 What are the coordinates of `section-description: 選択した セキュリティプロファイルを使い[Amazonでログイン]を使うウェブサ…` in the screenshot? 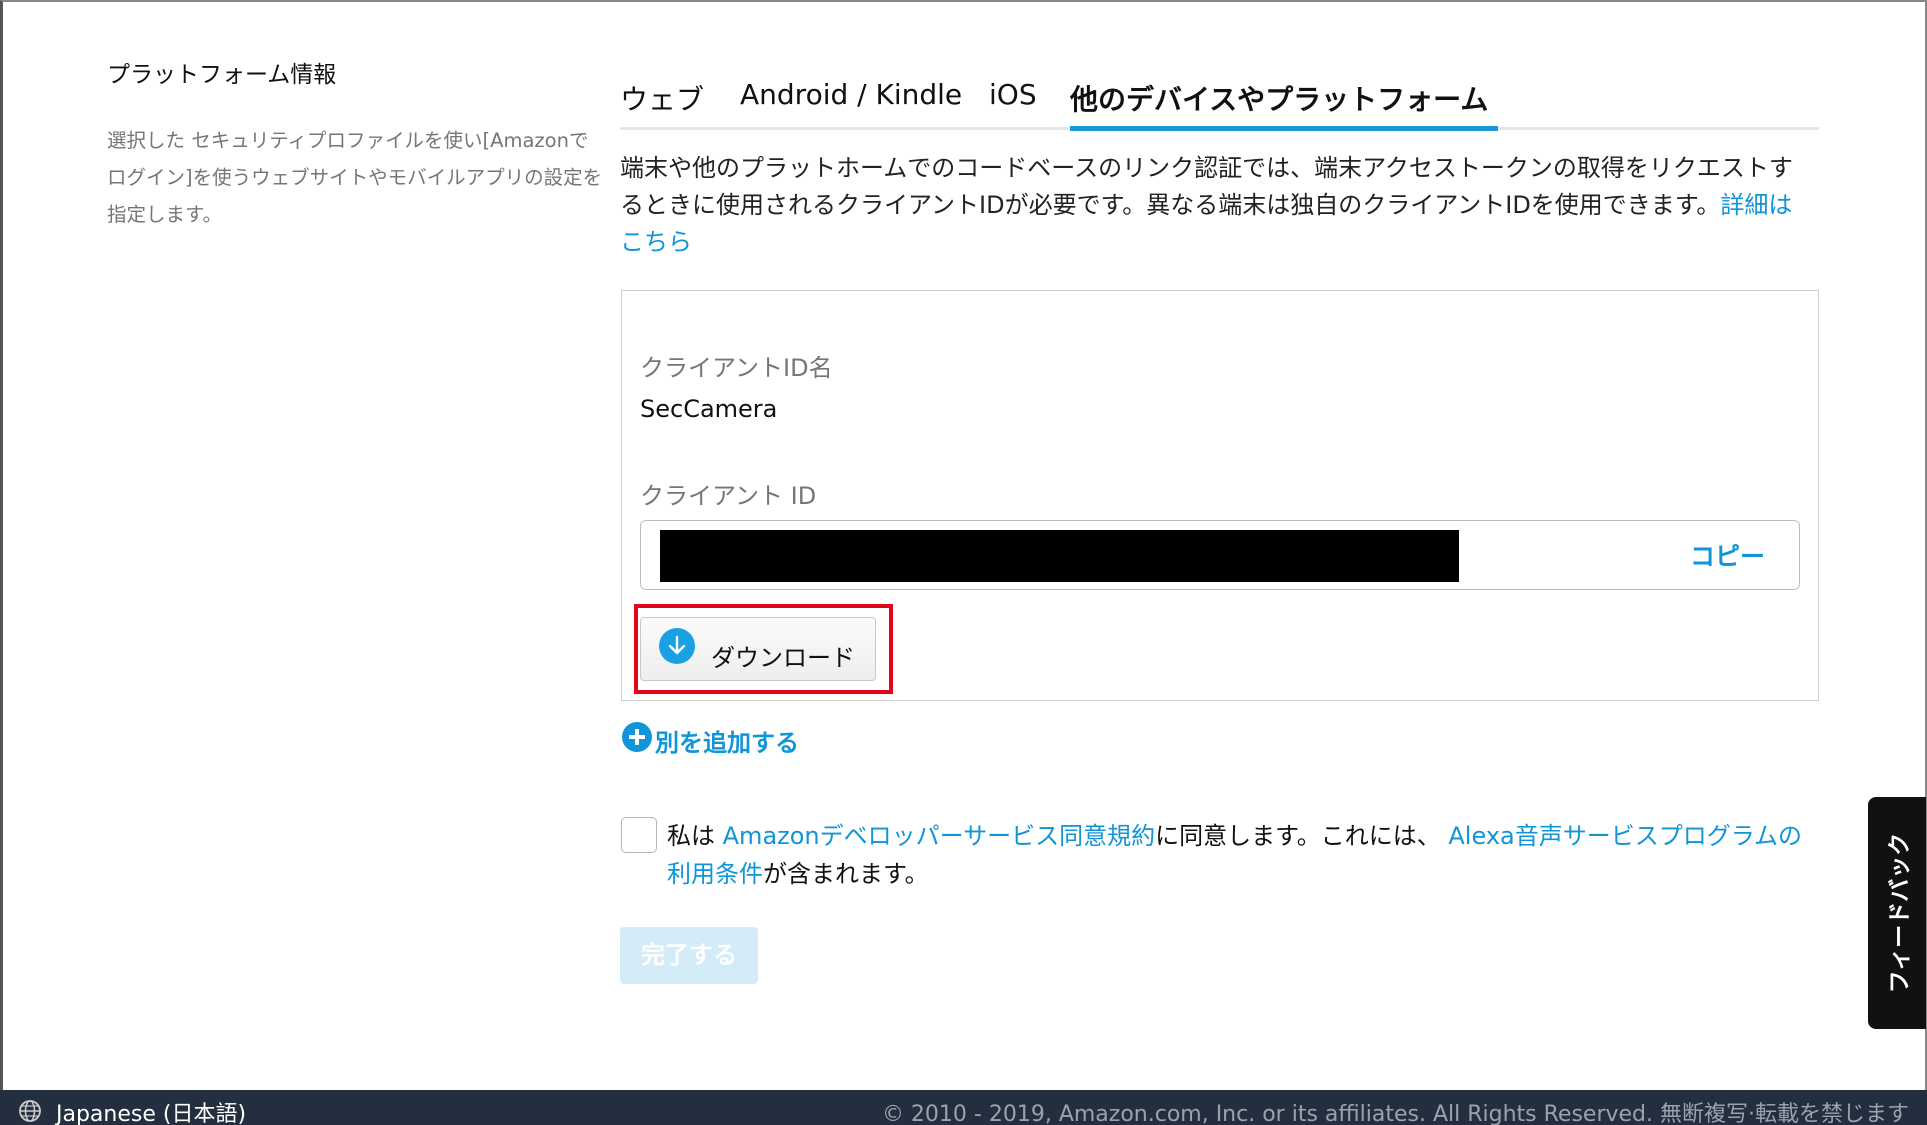 It's located at (355, 177).